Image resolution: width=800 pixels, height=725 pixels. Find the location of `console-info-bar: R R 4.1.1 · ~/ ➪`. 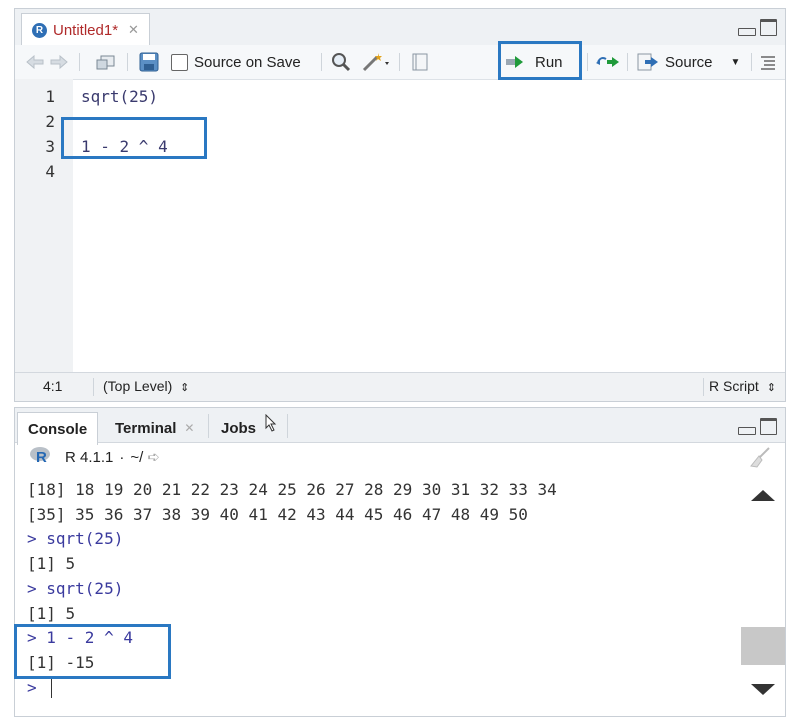

console-info-bar: R R 4.1.1 · ~/ ➪ is located at coordinates (400, 457).